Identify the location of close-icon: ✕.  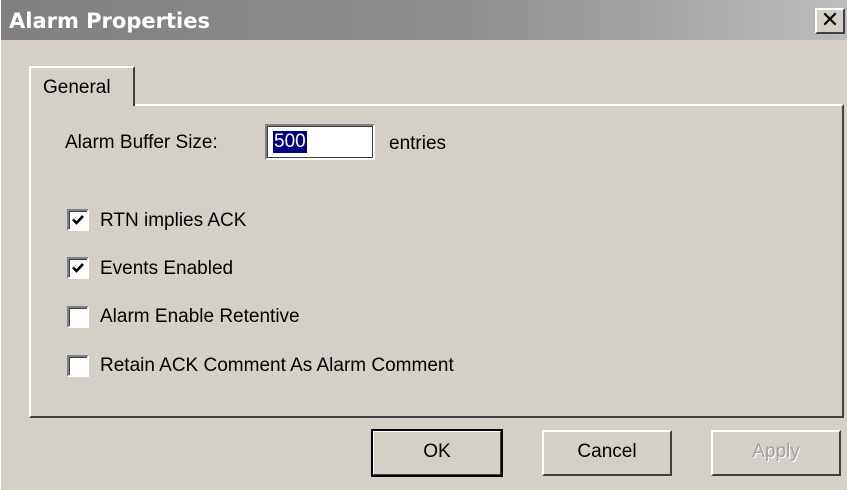
(830, 20).